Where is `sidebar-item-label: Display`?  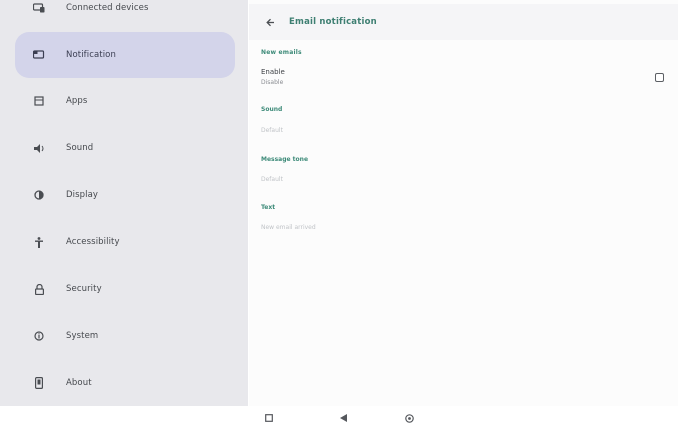
sidebar-item-label: Display is located at coordinates (82, 195).